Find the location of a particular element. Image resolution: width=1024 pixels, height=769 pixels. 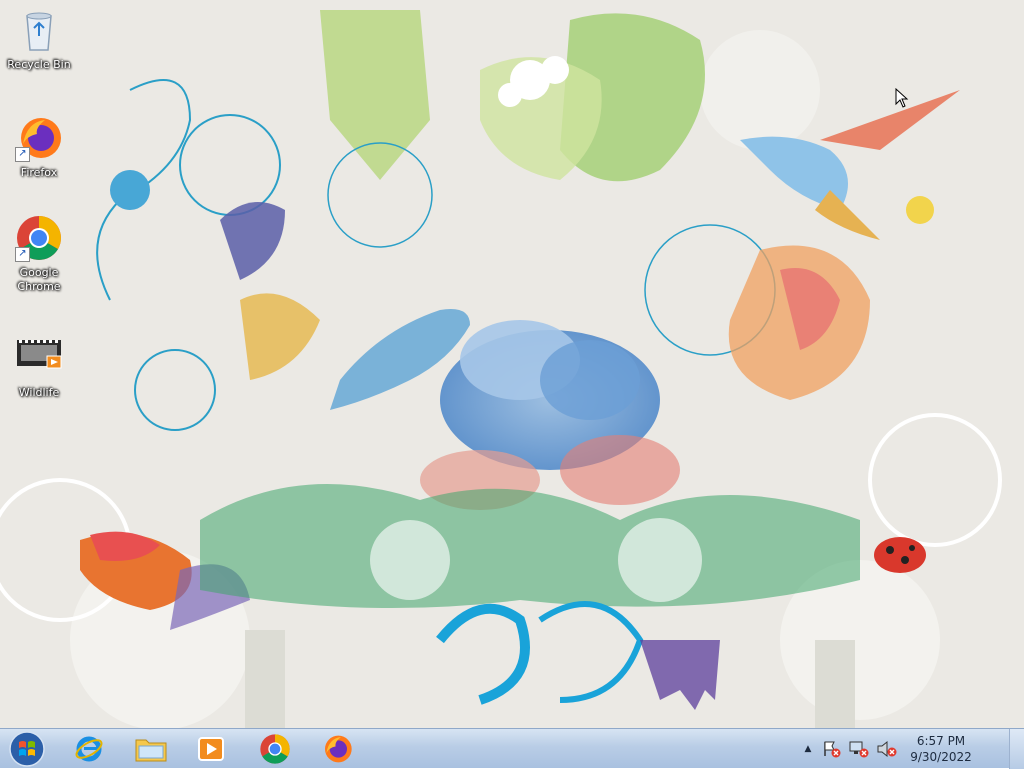

folder-icon is located at coordinates (151, 750).